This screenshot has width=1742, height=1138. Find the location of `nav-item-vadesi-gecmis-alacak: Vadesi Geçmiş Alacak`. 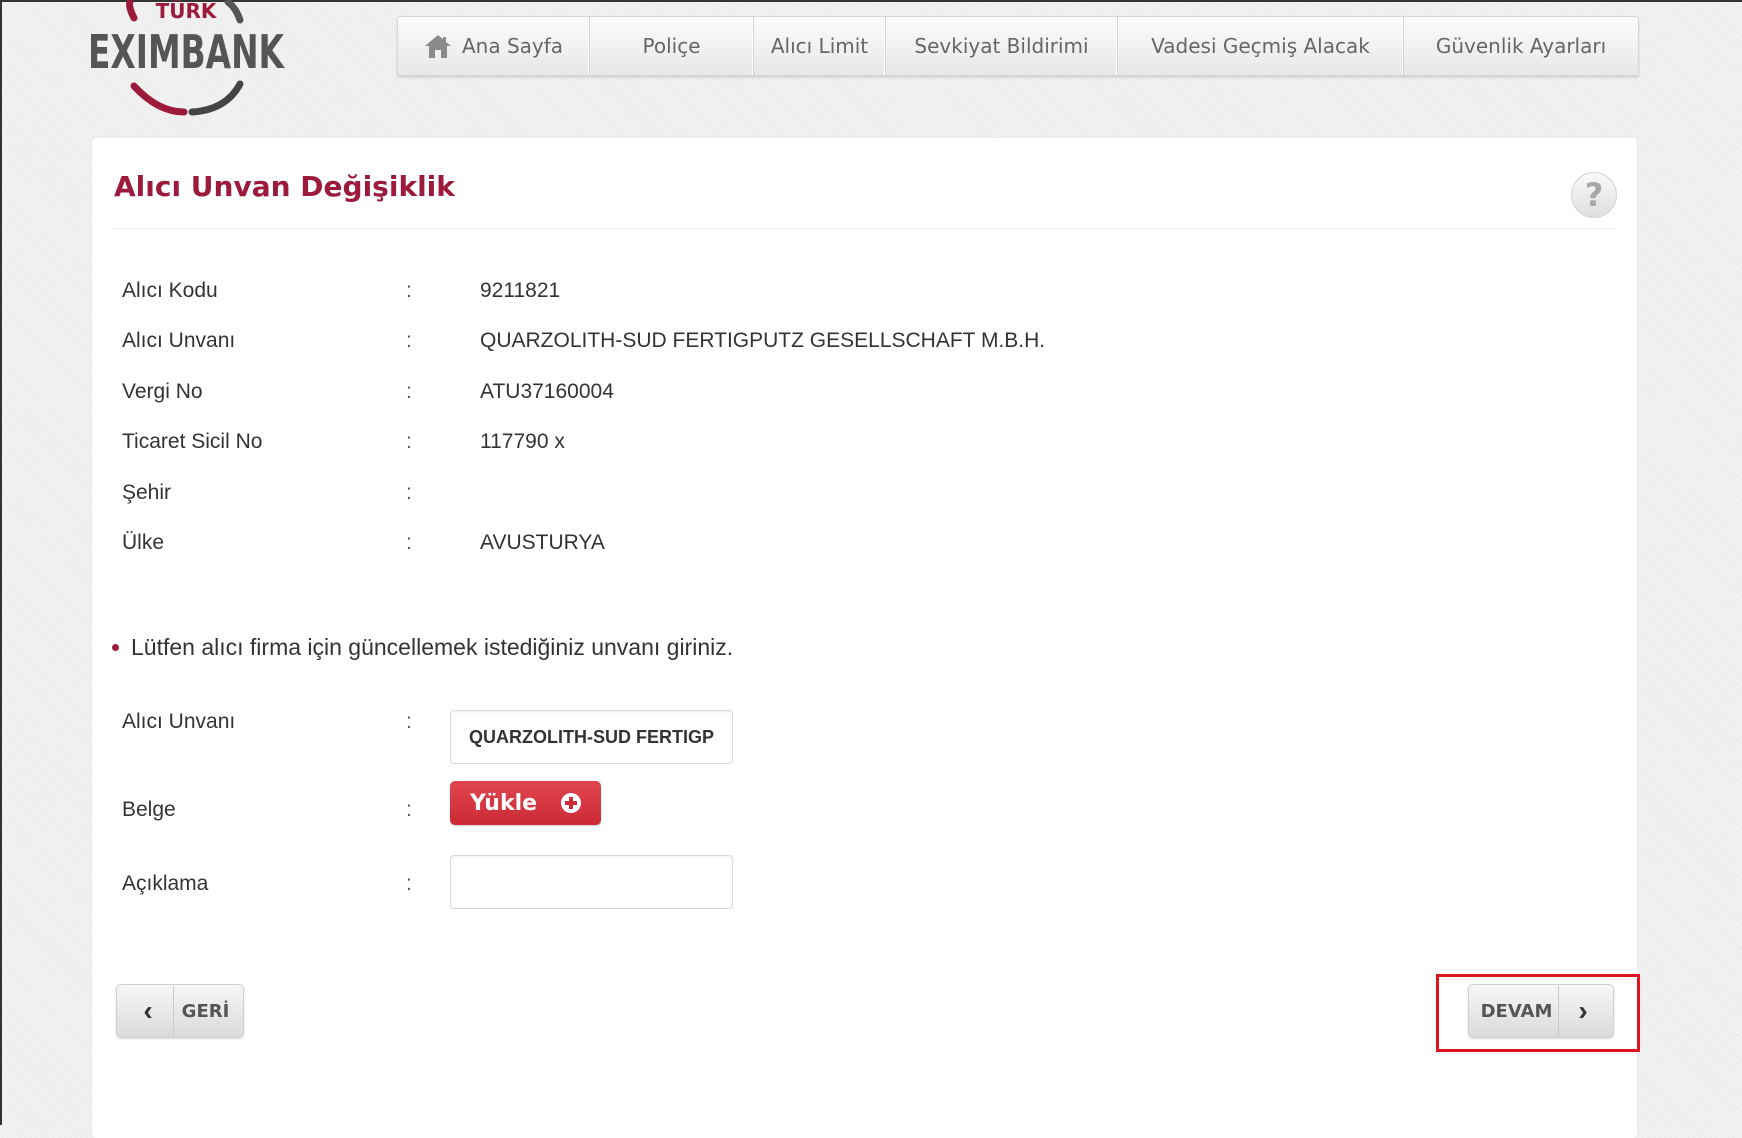

nav-item-vadesi-gecmis-alacak: Vadesi Geçmiş Alacak is located at coordinates (1261, 46).